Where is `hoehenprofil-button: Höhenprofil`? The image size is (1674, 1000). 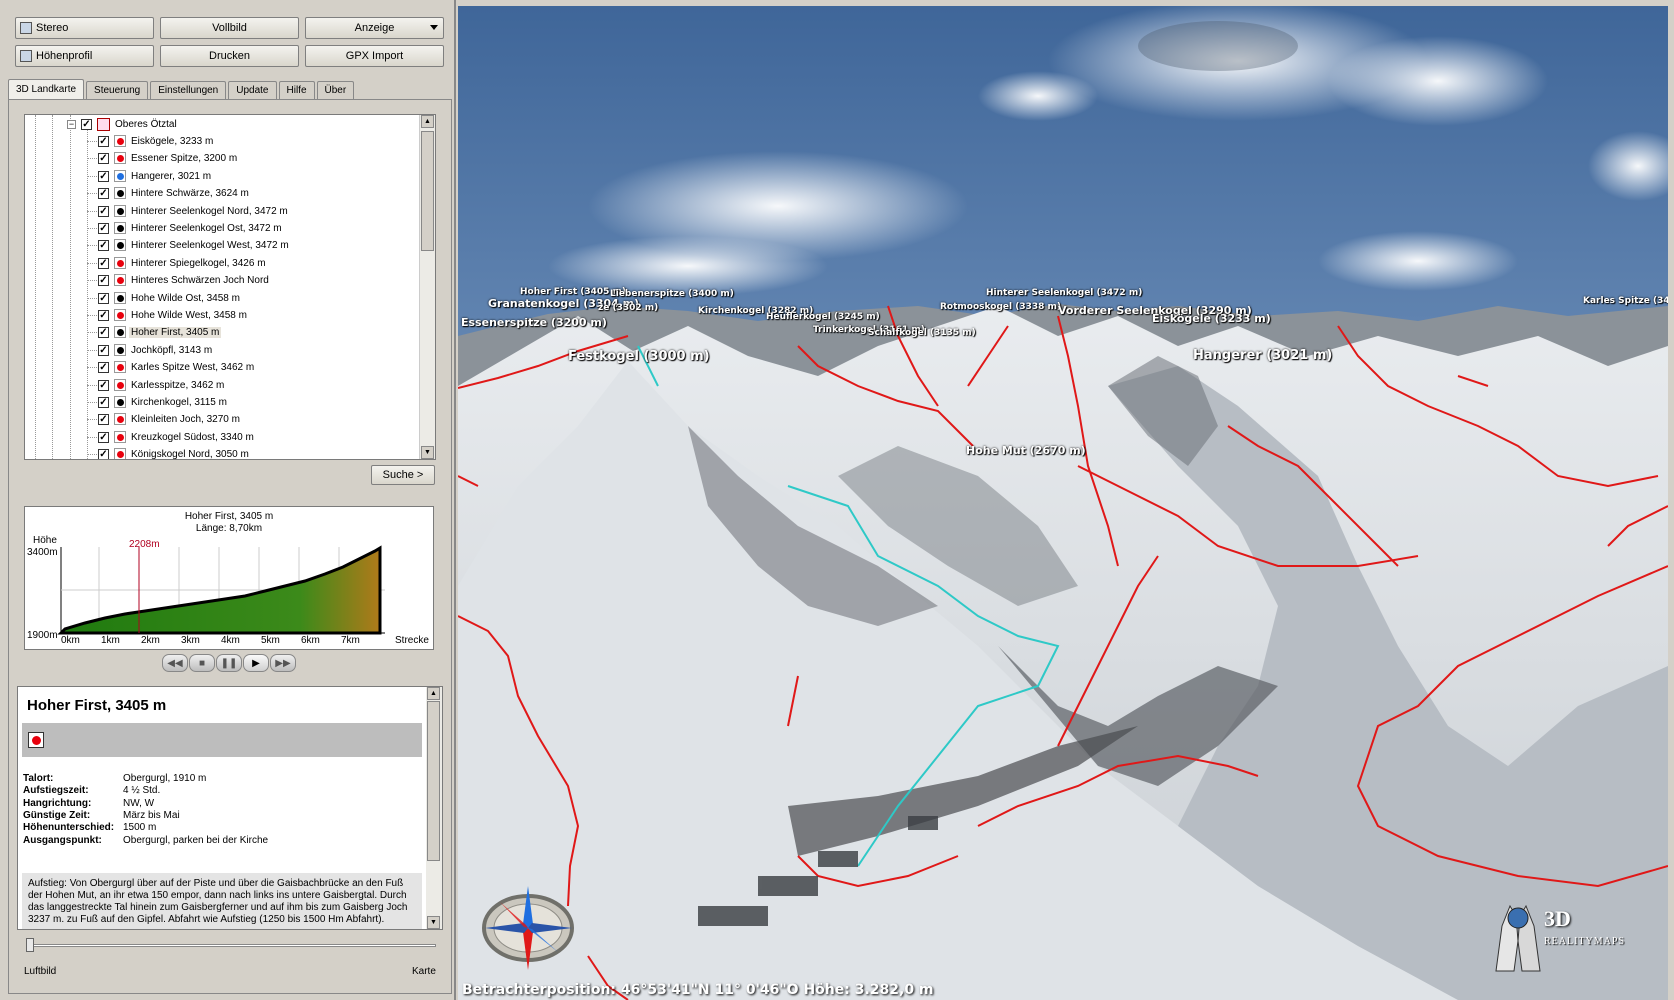 hoehenprofil-button: Höhenprofil is located at coordinates (84, 56).